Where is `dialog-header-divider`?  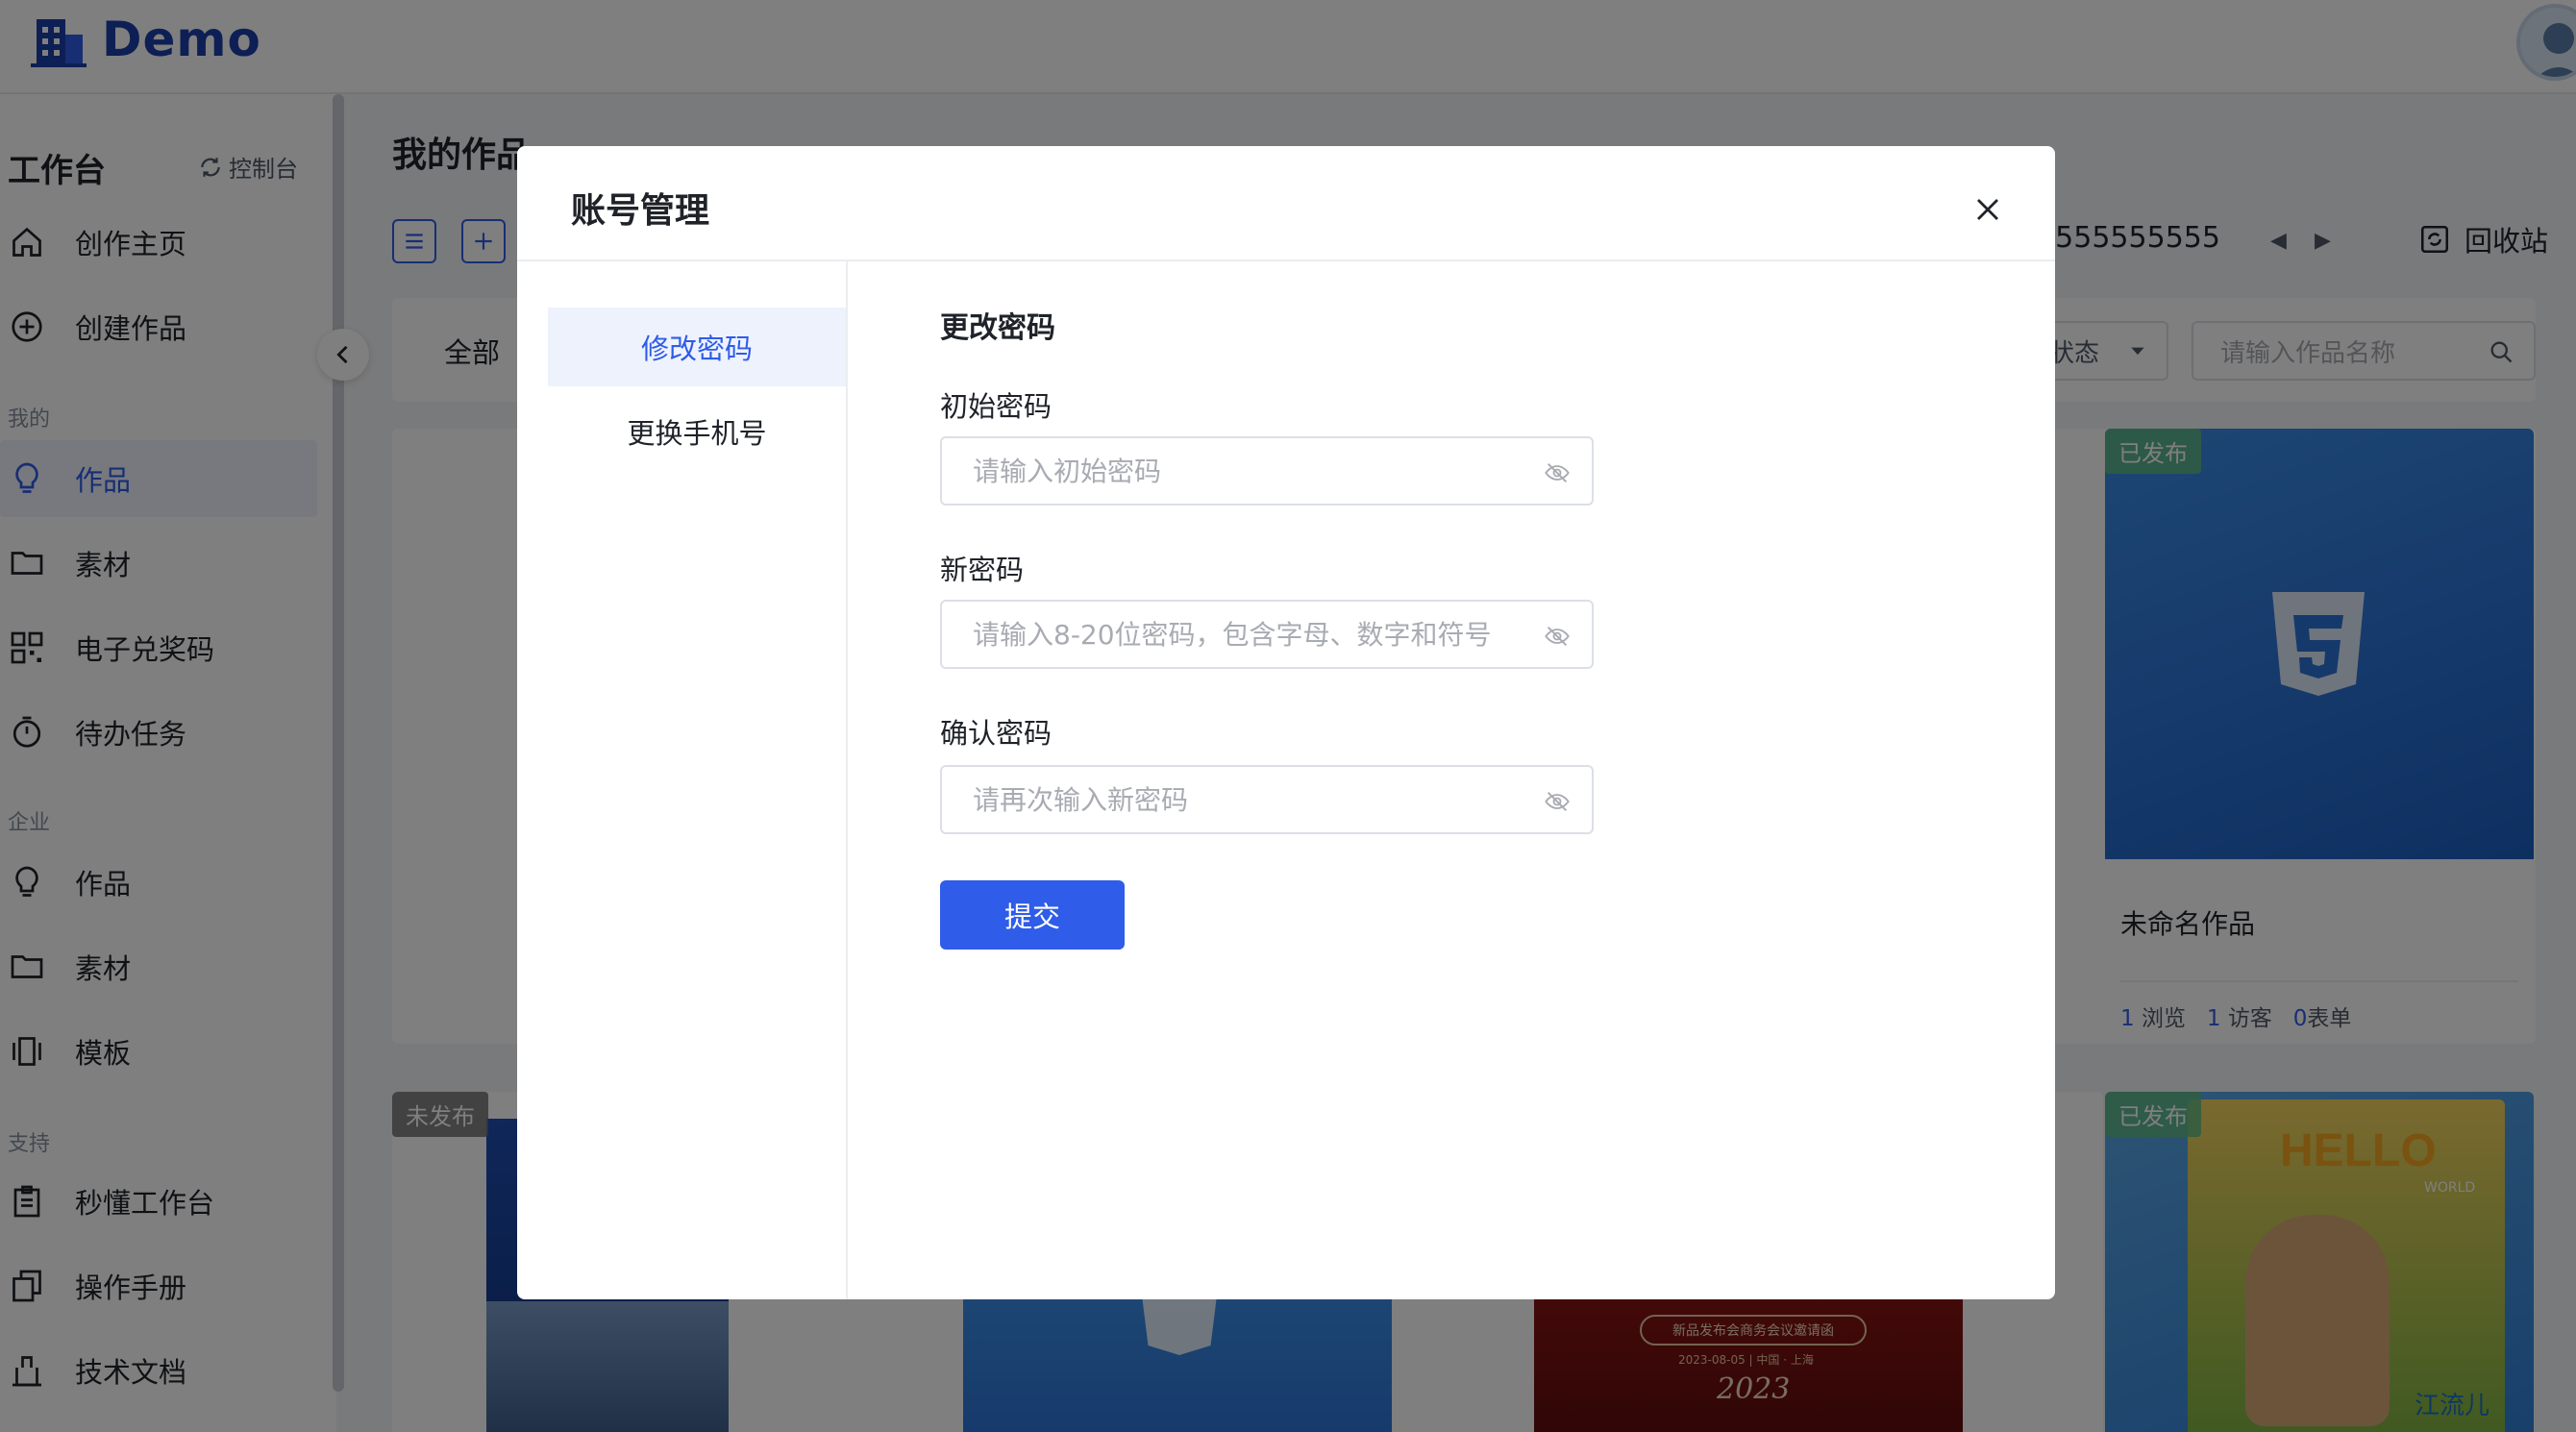
dialog-header-divider is located at coordinates (1286, 260).